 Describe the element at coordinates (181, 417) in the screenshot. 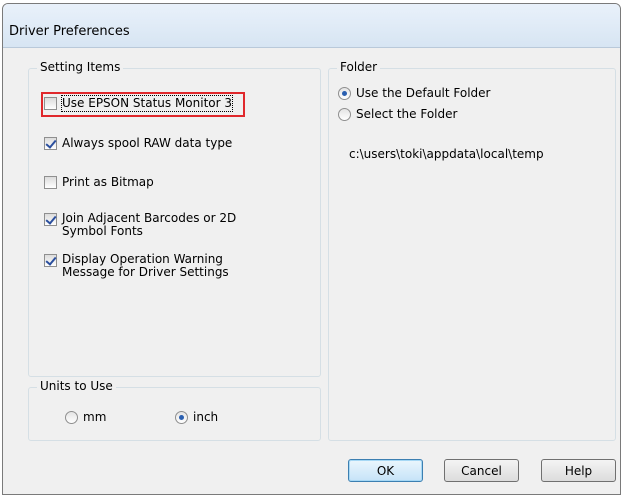

I see `unit-inch-radio-circle` at that location.